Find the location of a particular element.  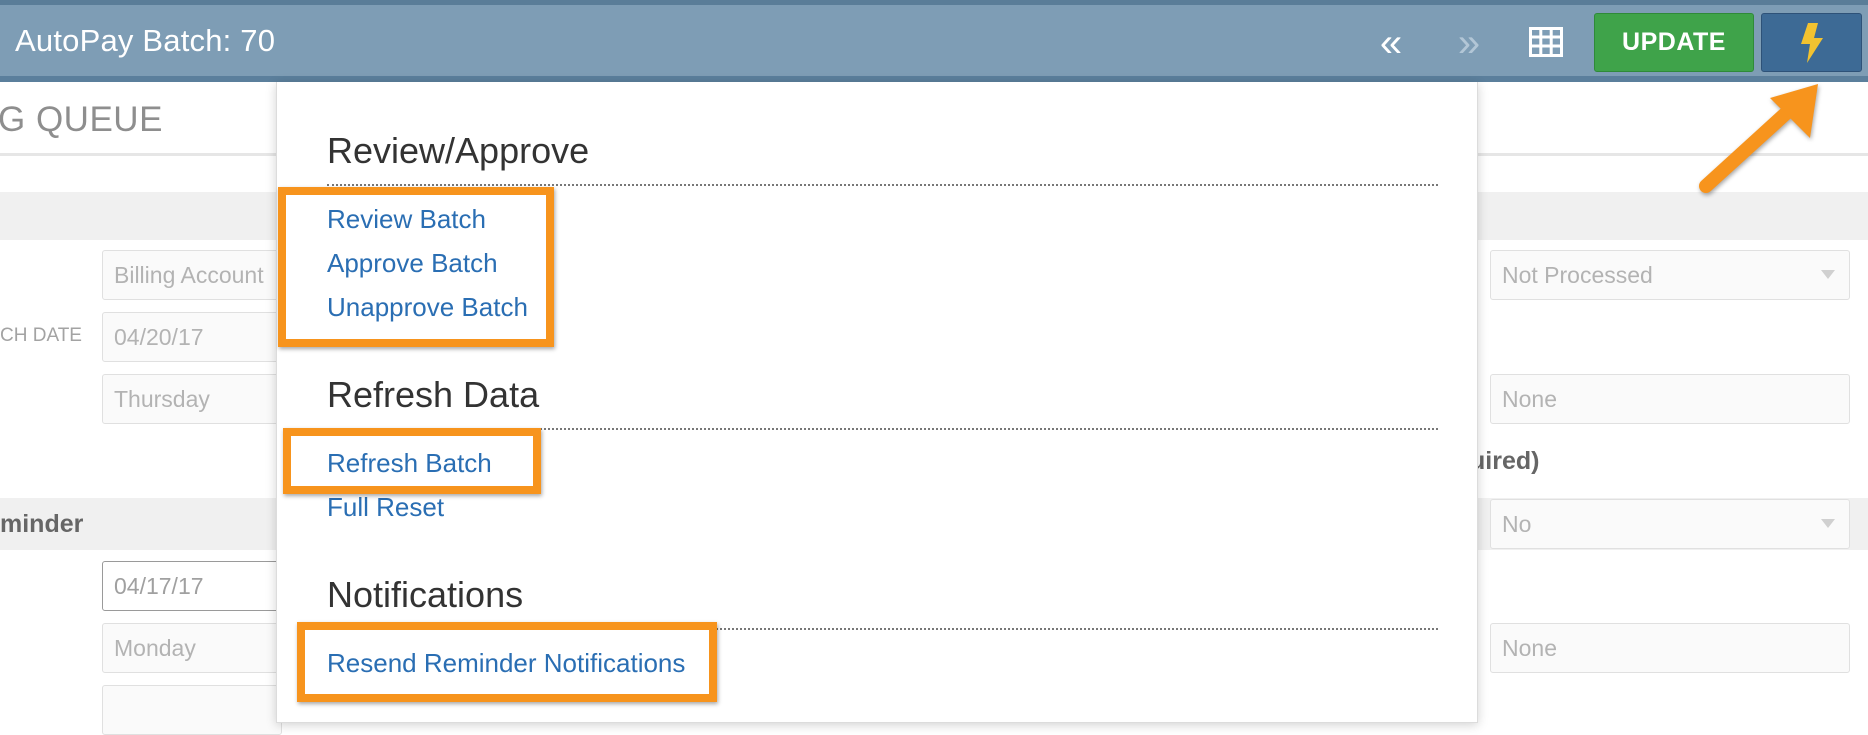

annotation-arrow-icon is located at coordinates (1758, 138).